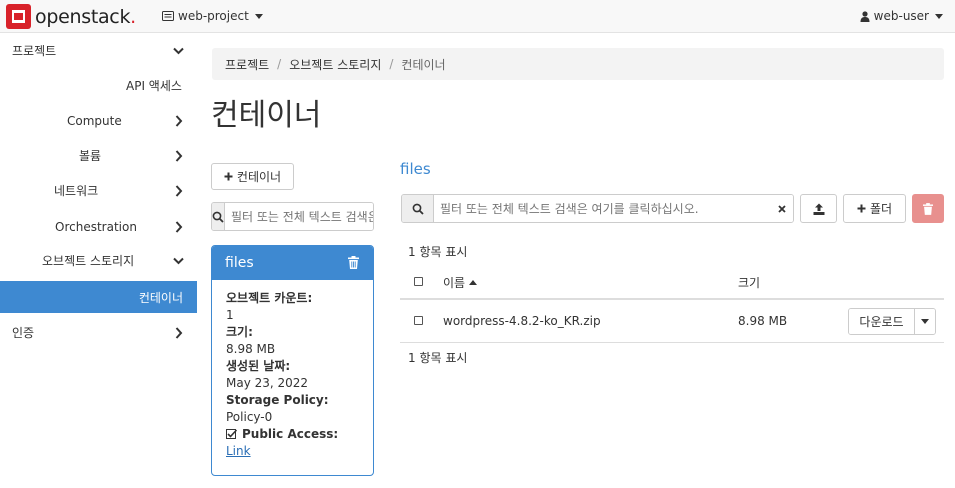  Describe the element at coordinates (97, 332) in the screenshot. I see `sidebar-item-identity: 인증` at that location.